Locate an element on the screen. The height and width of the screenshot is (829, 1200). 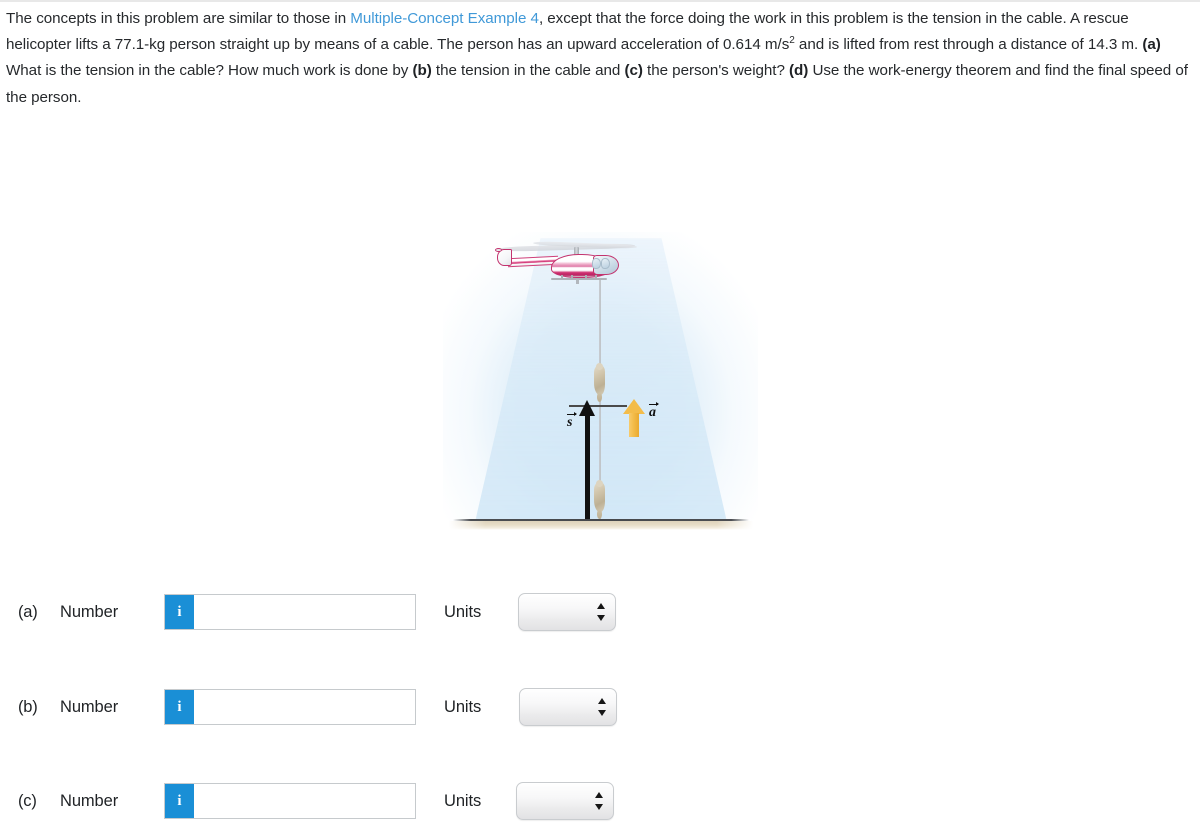
answer-row-c: (c) Number i Units is located at coordinates (600, 801).